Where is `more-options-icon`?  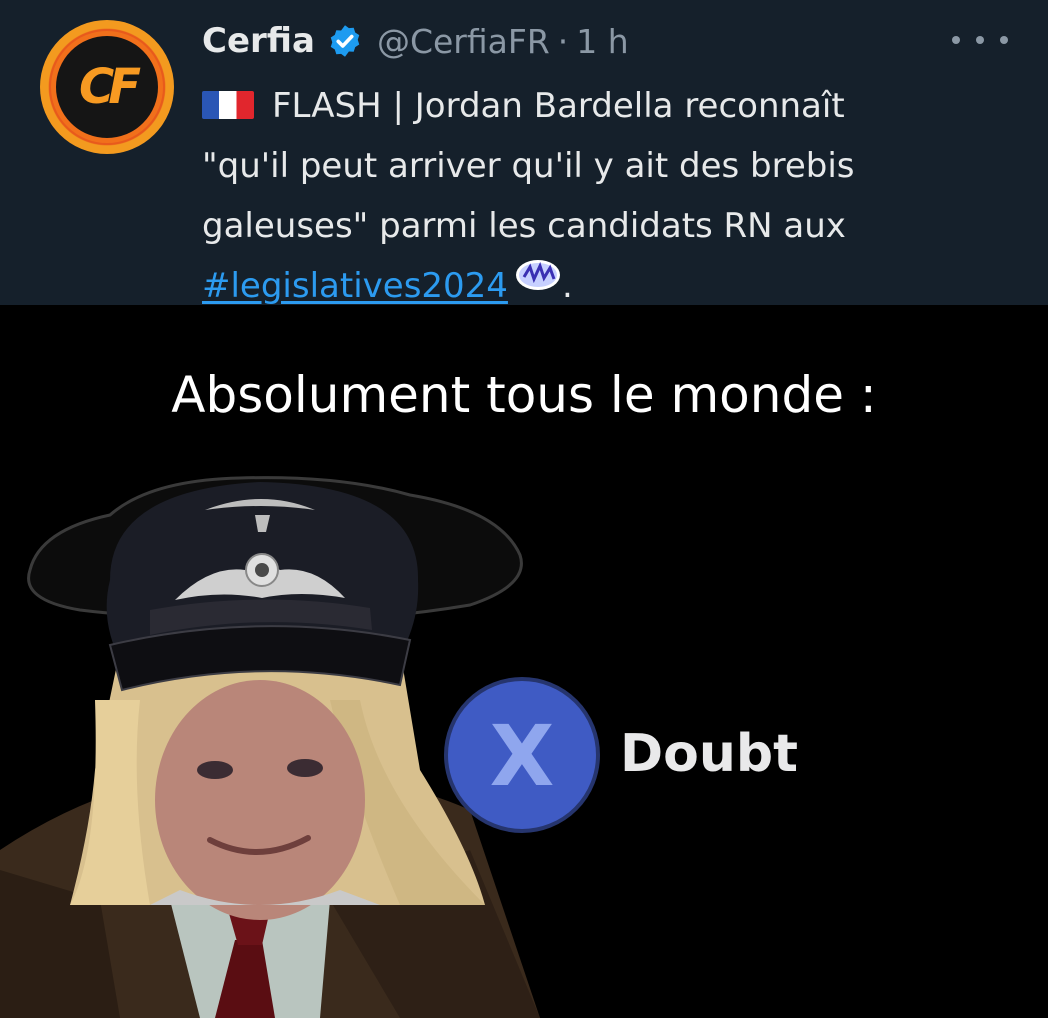 more-options-icon is located at coordinates (980, 40).